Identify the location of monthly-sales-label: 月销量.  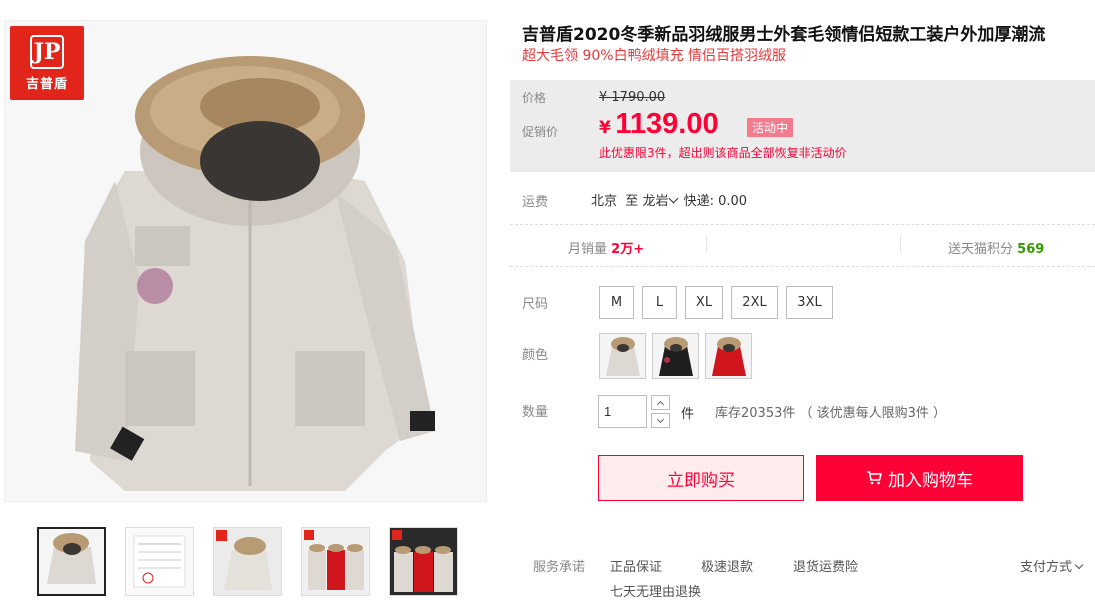
(588, 249).